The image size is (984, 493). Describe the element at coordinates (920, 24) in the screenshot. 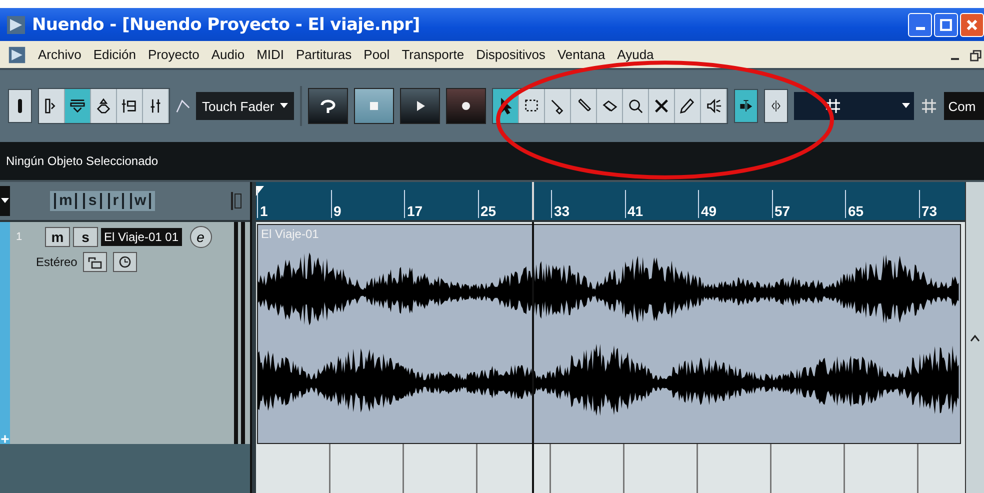

I see `minimize-button` at that location.